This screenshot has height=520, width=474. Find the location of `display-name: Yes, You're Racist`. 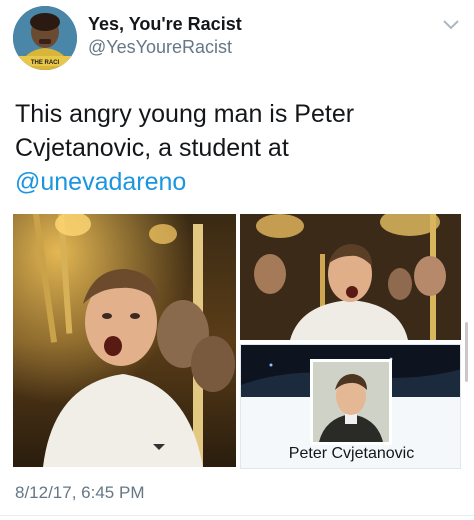

display-name: Yes, You're Racist is located at coordinates (165, 24).